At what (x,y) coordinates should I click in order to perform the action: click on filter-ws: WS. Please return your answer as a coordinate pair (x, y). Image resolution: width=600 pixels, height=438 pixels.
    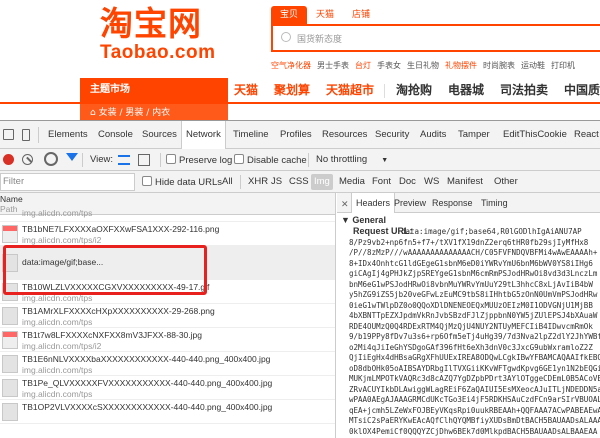
    Looking at the image, I should click on (431, 182).